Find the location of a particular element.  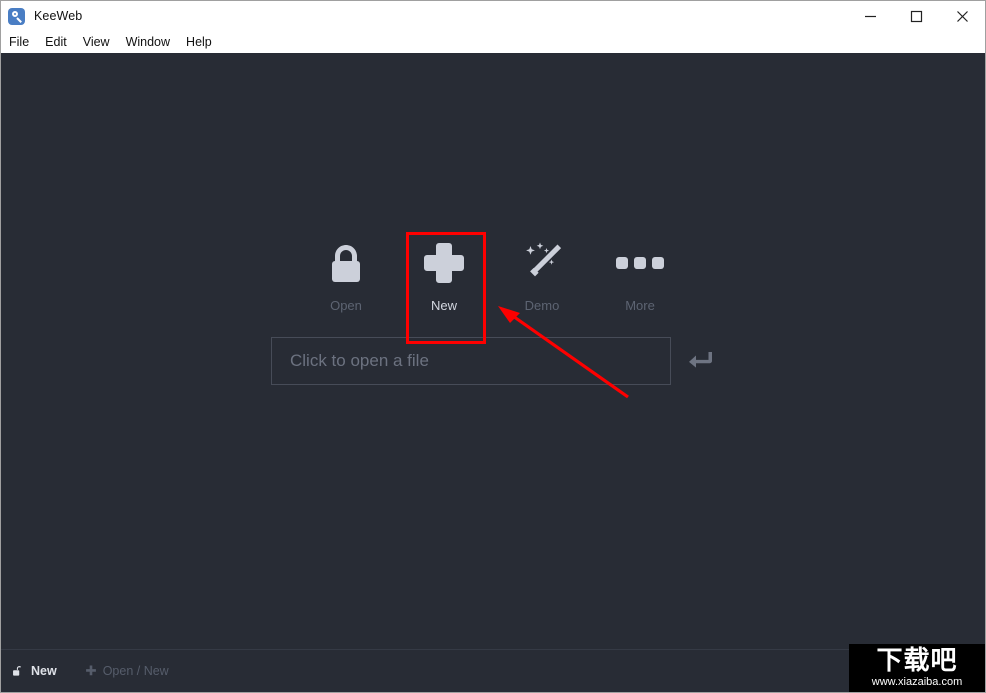

open-button-label: Open is located at coordinates (346, 305).